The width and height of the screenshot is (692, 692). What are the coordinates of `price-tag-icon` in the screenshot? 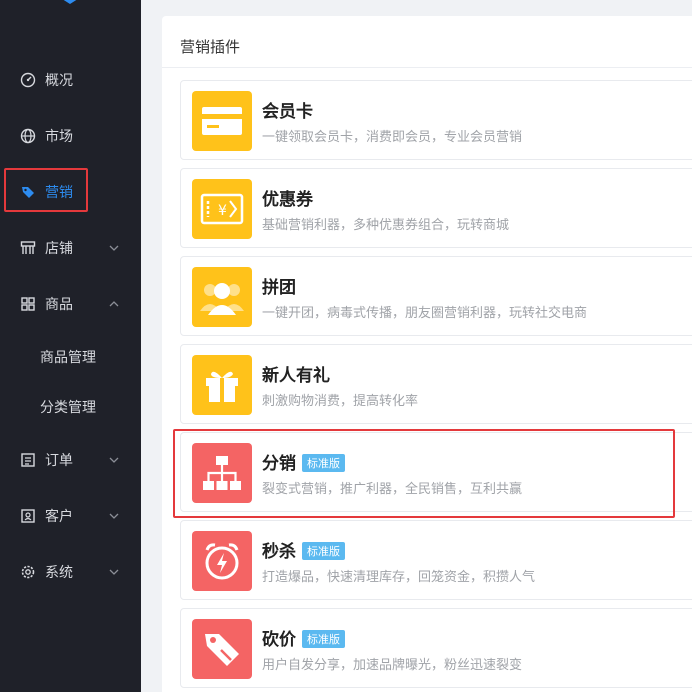 It's located at (222, 649).